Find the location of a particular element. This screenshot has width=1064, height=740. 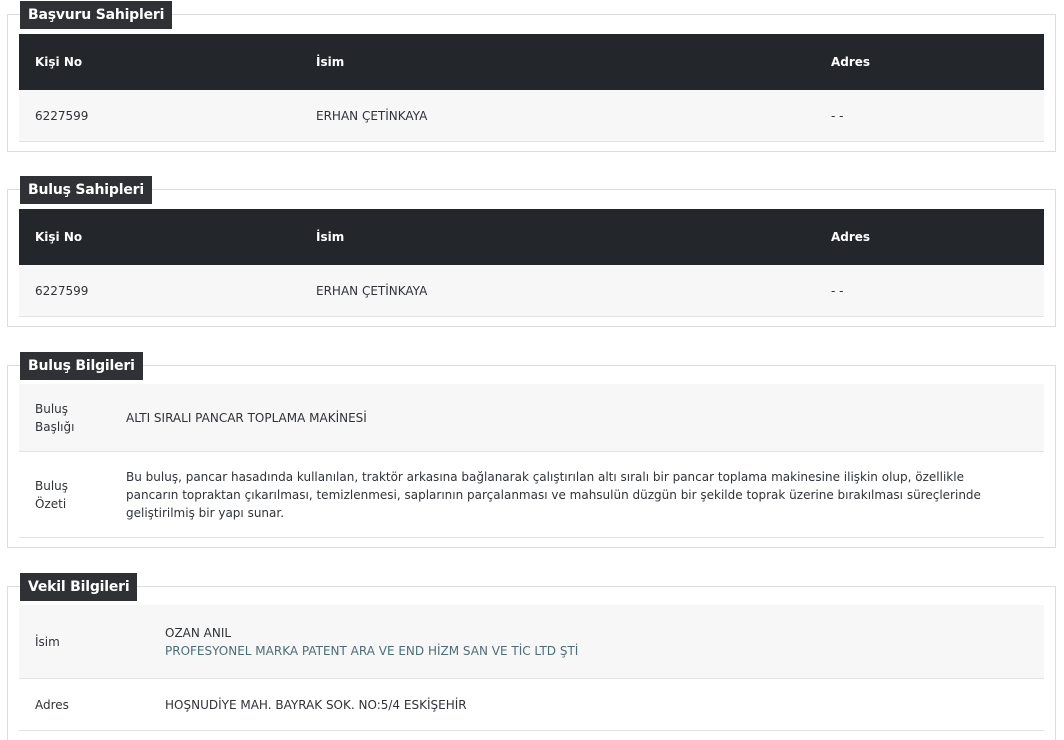

vekil-isim-label: İsim is located at coordinates (47, 641).